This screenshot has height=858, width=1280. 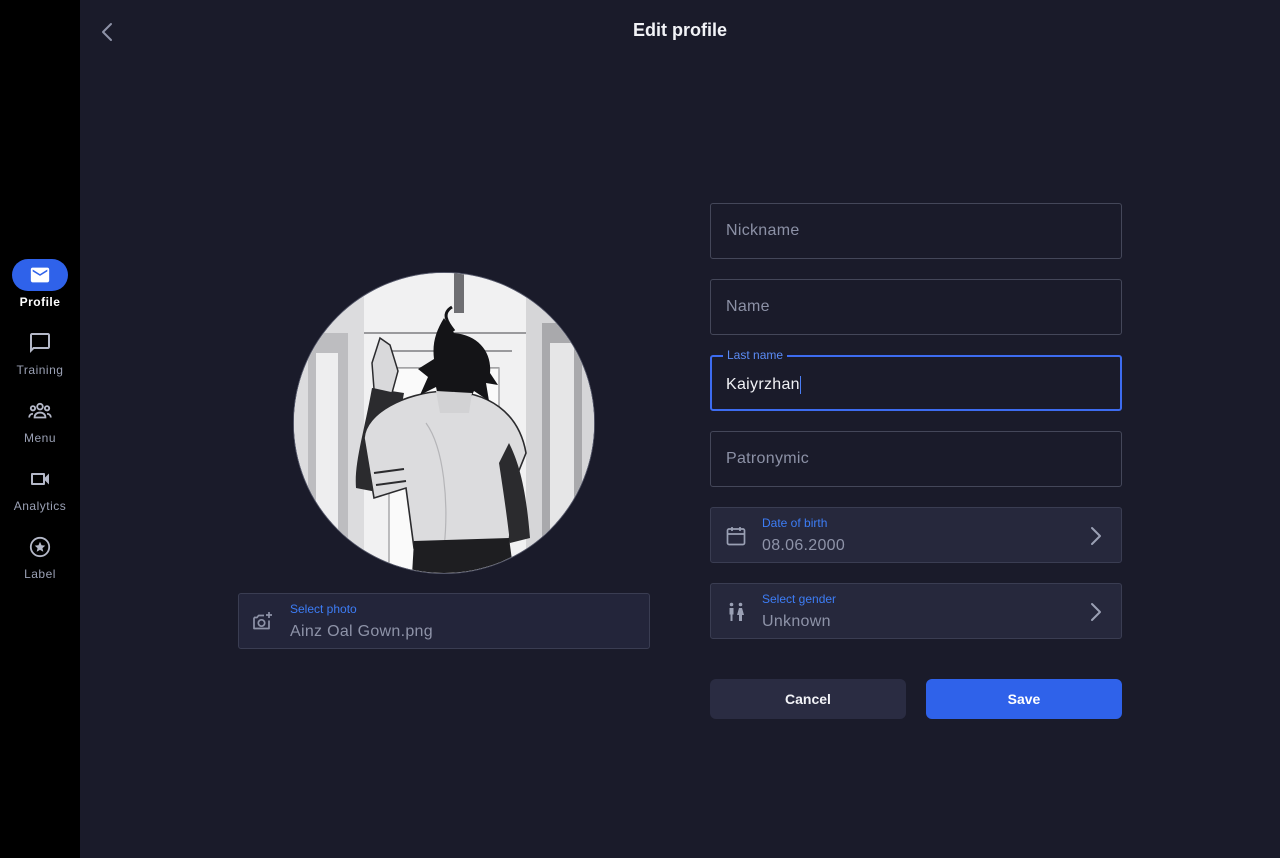 I want to click on select-photo-label: Select photo, so click(x=323, y=609).